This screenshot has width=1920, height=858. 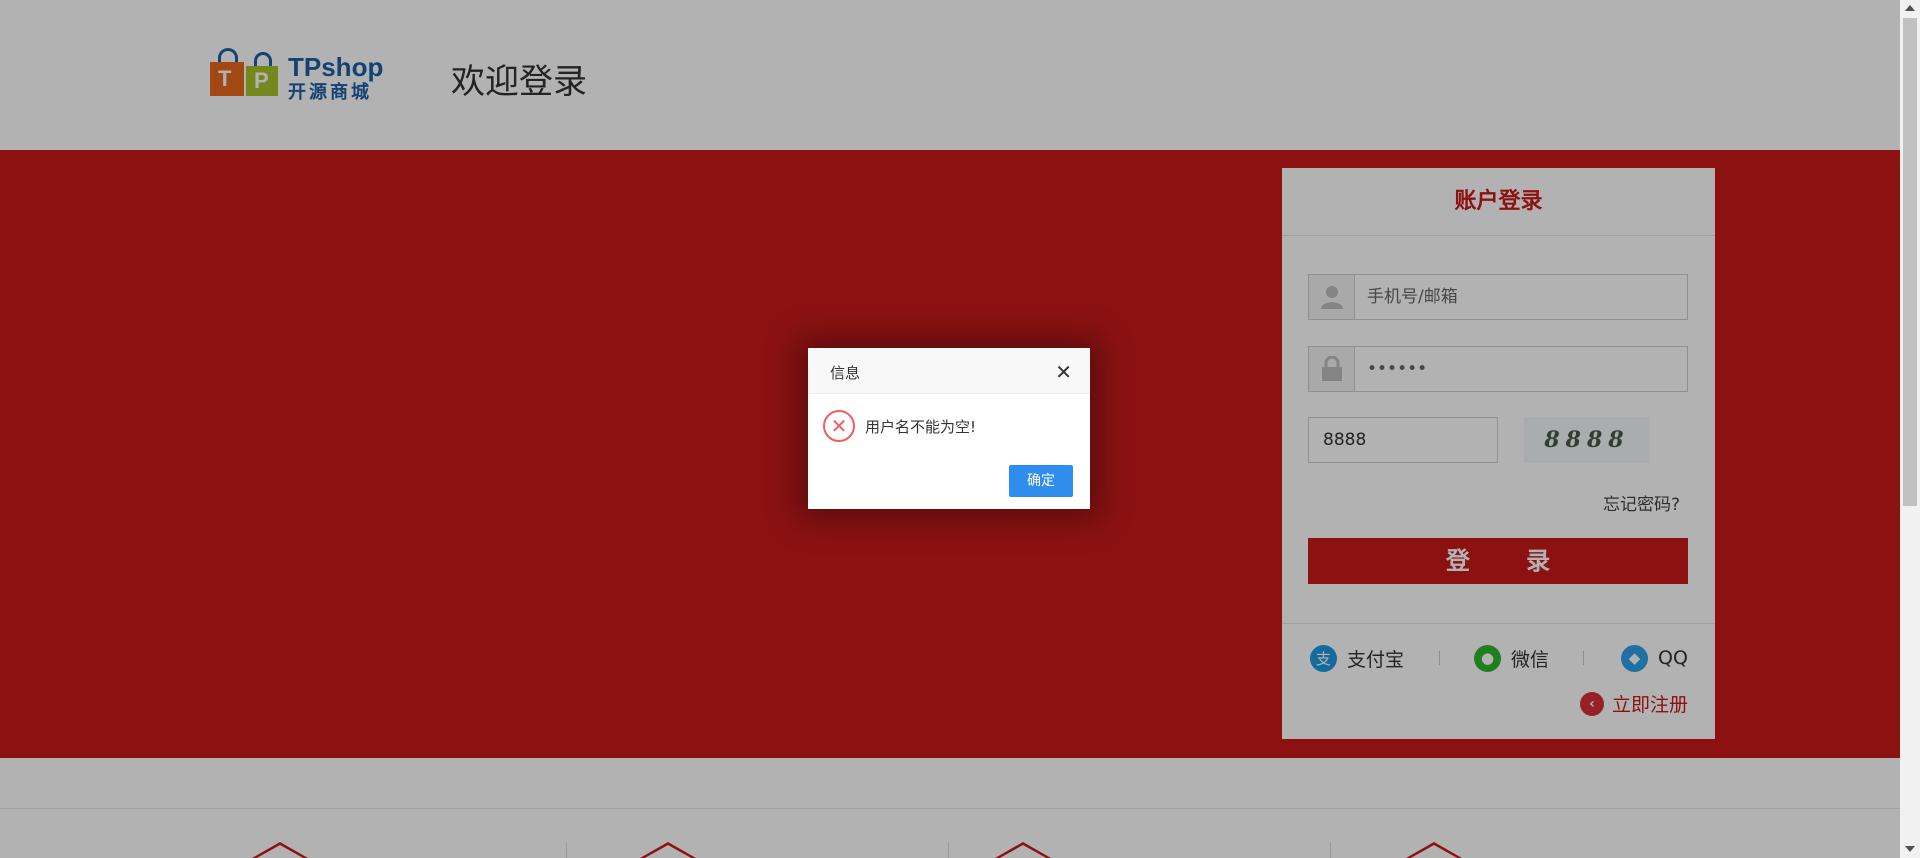 What do you see at coordinates (1910, 849) in the screenshot?
I see `scroll-down-arrow-icon` at bounding box center [1910, 849].